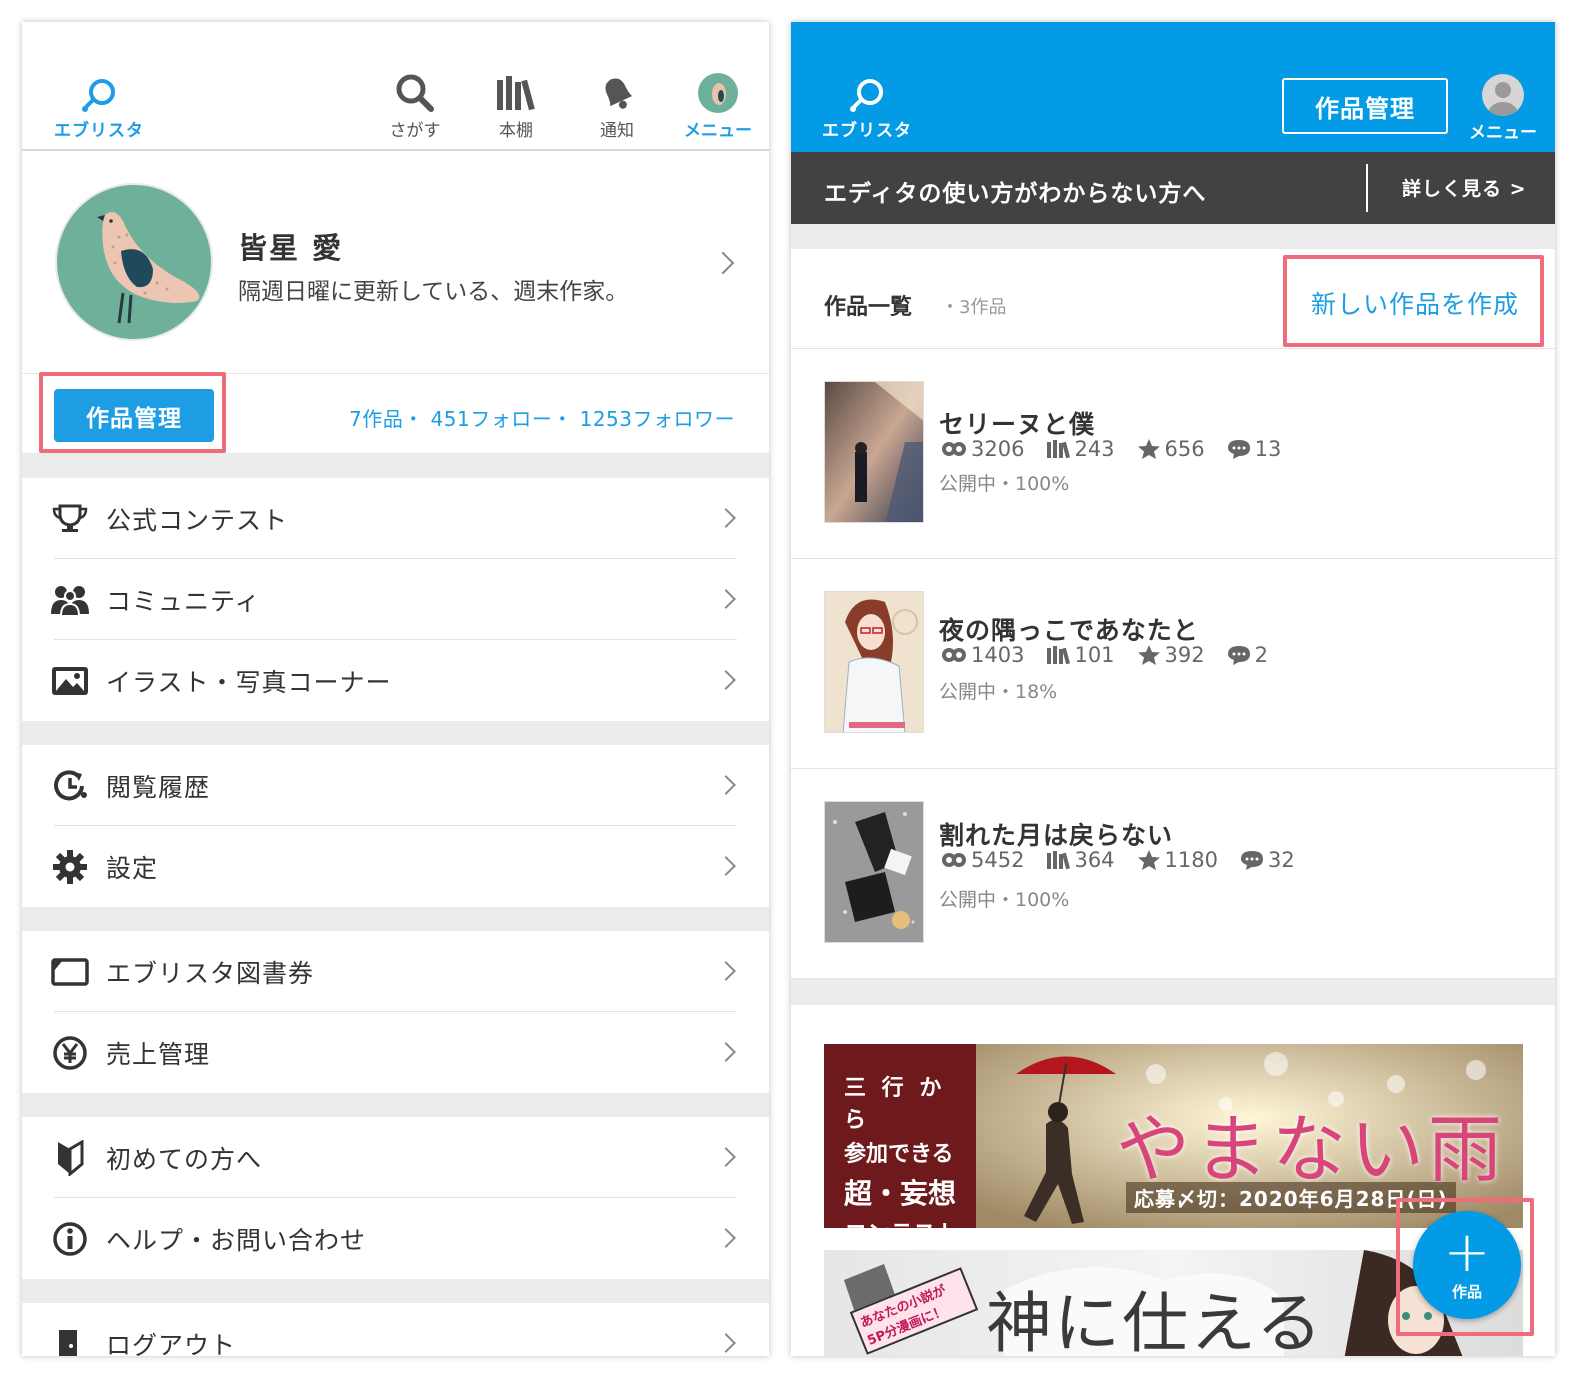  What do you see at coordinates (395, 1238) in the screenshot?
I see `menu-item: ヘルプ・お問い合わせ` at bounding box center [395, 1238].